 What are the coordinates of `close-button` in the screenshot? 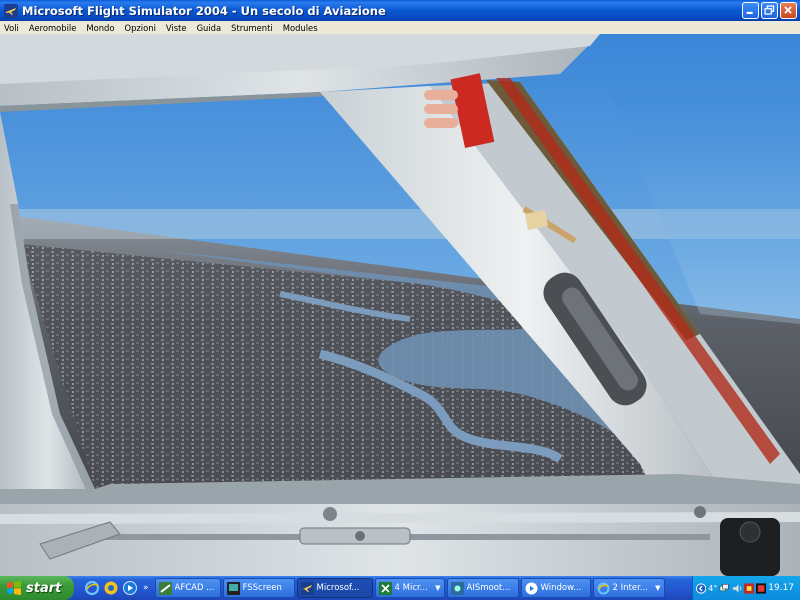 It's located at (788, 10).